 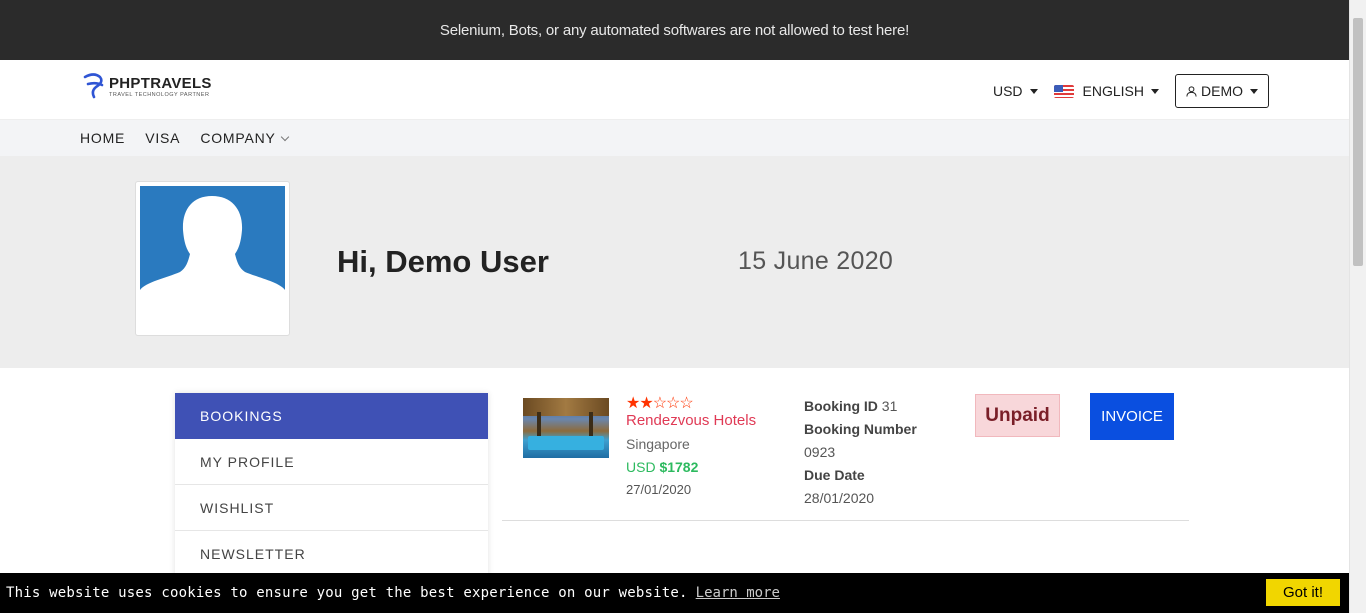 What do you see at coordinates (679, 467) in the screenshot?
I see `price-amount: $1782` at bounding box center [679, 467].